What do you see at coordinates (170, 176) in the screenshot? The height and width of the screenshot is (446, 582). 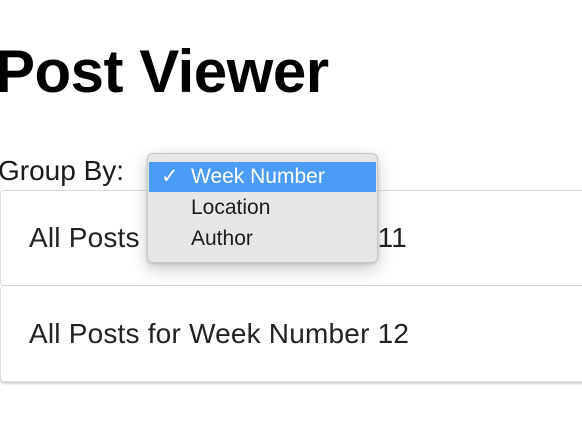 I see `check-icon: ✓` at bounding box center [170, 176].